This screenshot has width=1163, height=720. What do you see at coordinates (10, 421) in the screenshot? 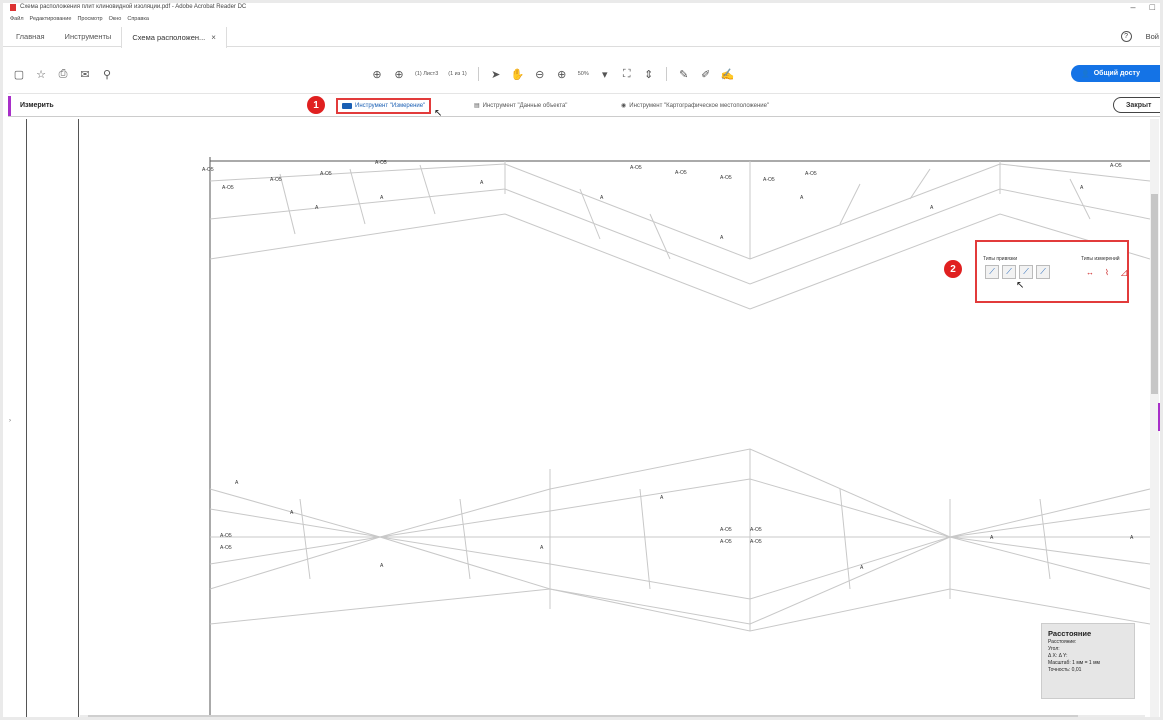
I see `pane-expand-icon: ›` at bounding box center [10, 421].